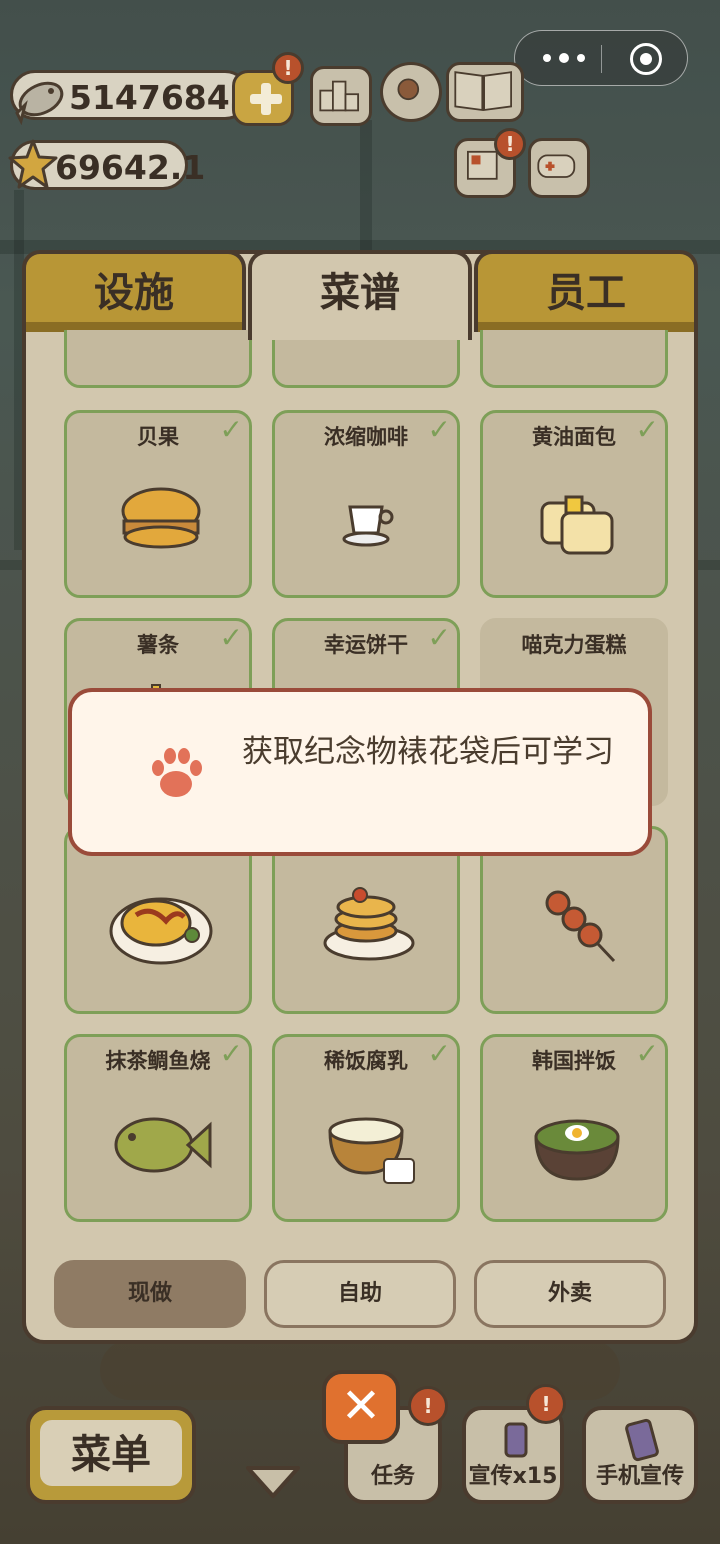 The width and height of the screenshot is (720, 1544). Describe the element at coordinates (513, 1476) in the screenshot. I see `promote-label: 宣传x15` at that location.